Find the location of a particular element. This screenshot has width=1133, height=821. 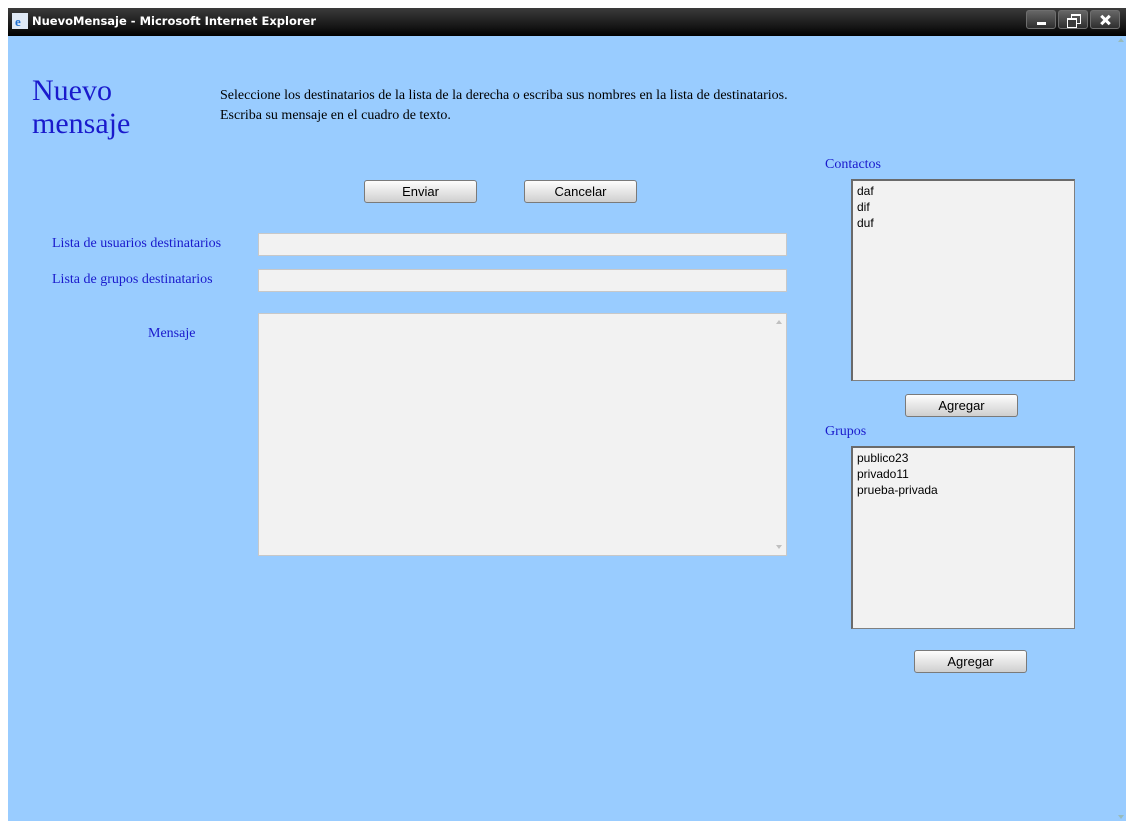

users-list-label: Lista de usuarios destinatarios is located at coordinates (137, 243).